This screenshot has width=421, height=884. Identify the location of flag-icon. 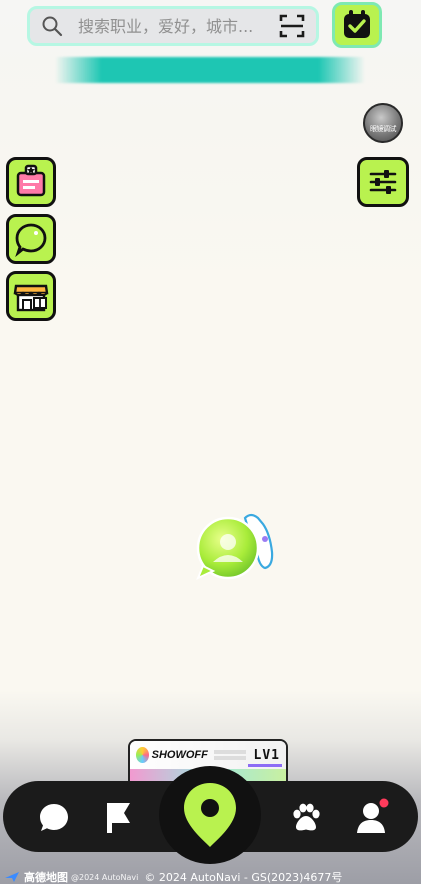
(118, 818).